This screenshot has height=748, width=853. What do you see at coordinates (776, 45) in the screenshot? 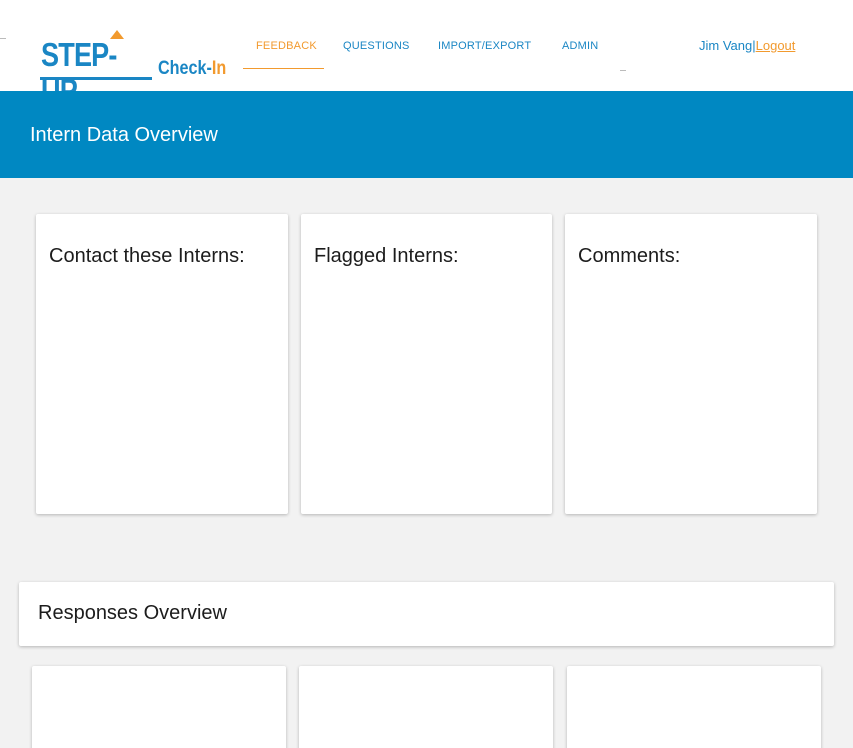
I see `logout-link: Logout` at bounding box center [776, 45].